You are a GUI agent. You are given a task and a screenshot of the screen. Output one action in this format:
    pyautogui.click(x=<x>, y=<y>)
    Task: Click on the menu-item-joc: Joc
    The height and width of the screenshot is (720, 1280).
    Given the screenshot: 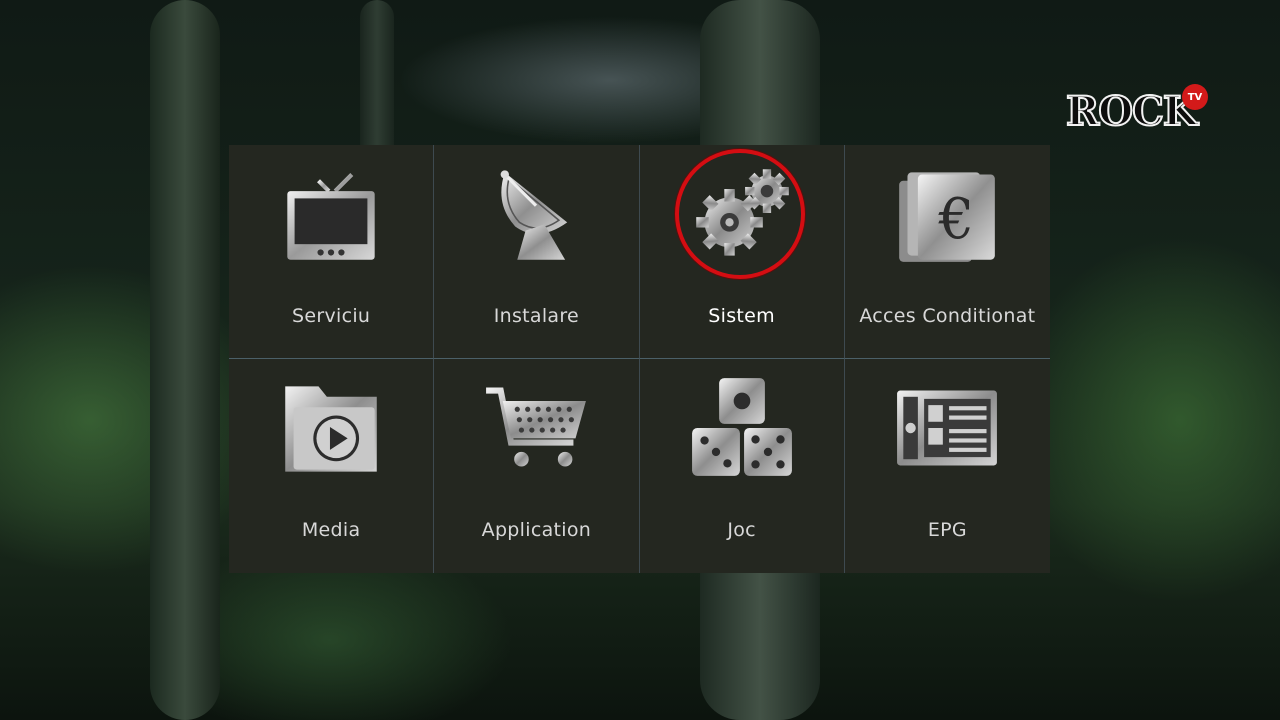 What is the action you would take?
    pyautogui.click(x=742, y=466)
    